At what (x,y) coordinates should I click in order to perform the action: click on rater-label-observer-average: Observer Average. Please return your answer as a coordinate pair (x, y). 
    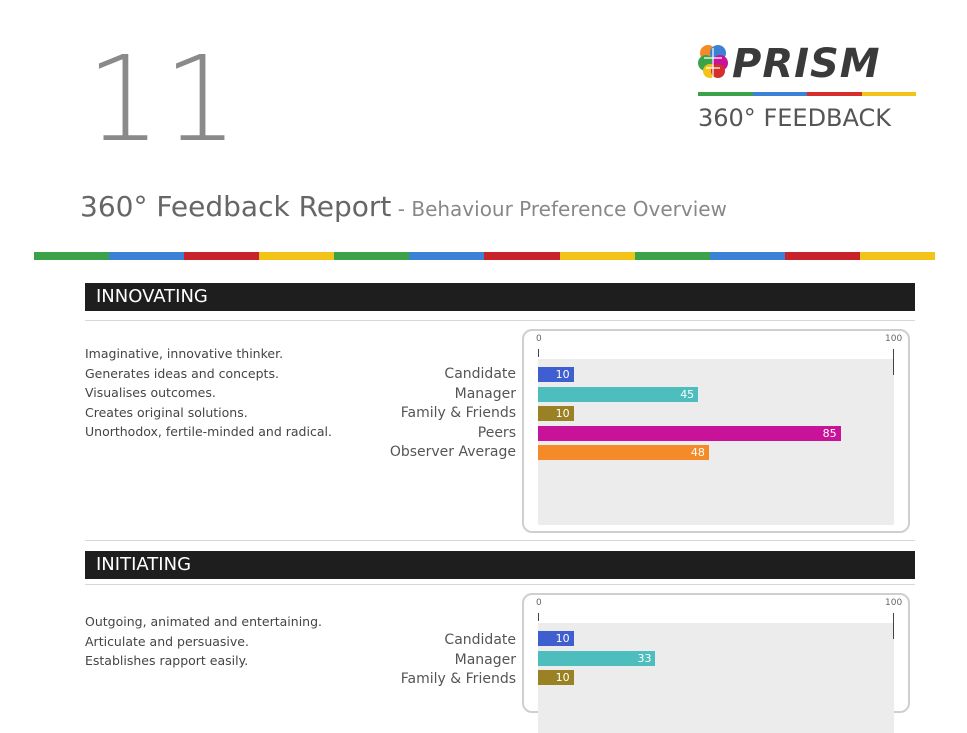
    Looking at the image, I should click on (452, 452).